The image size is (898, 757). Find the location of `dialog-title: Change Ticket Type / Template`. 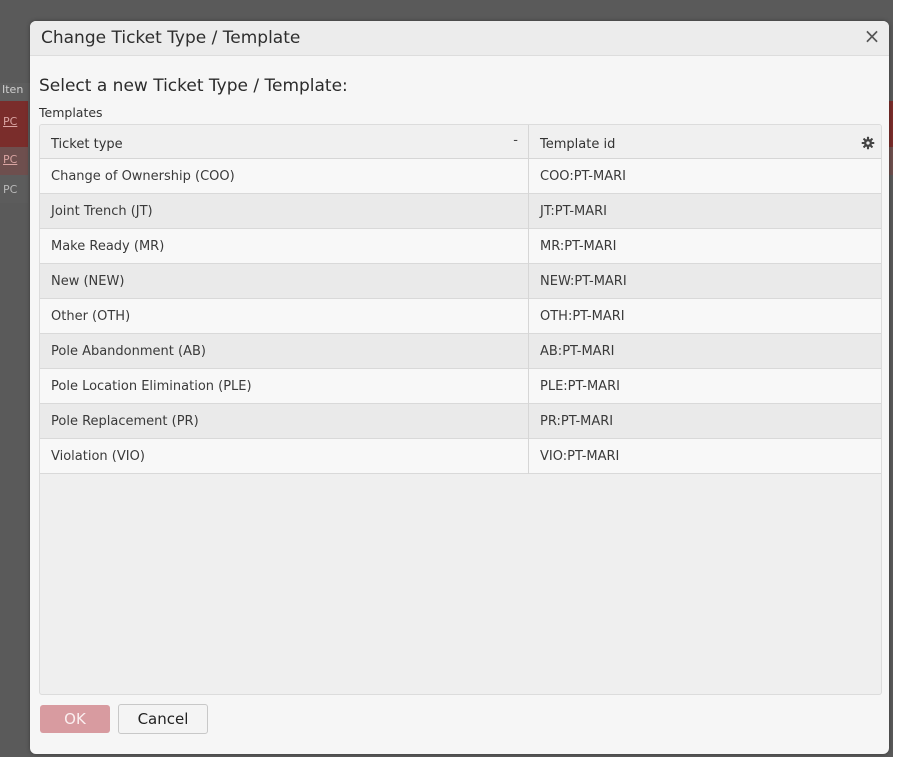

dialog-title: Change Ticket Type / Template is located at coordinates (171, 38).